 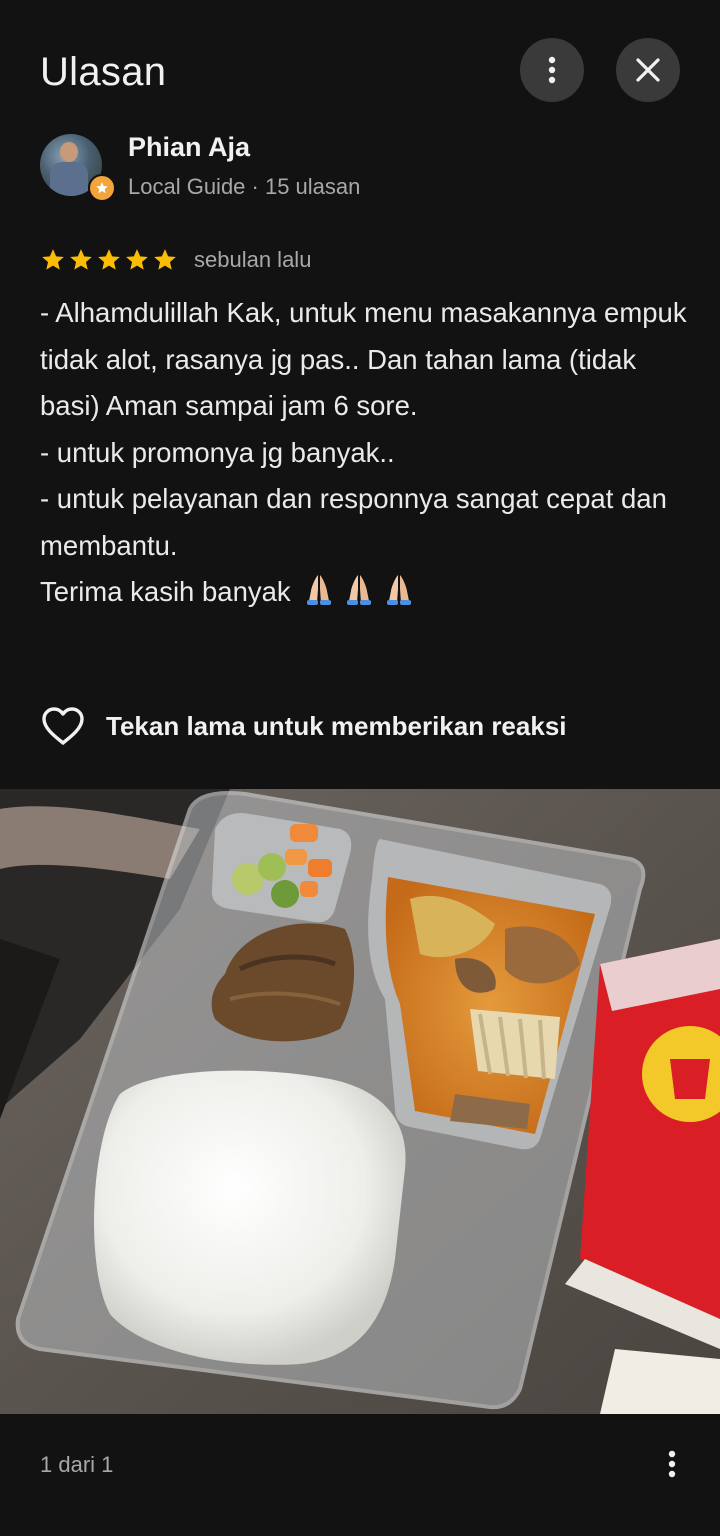 I want to click on close-button, so click(x=648, y=70).